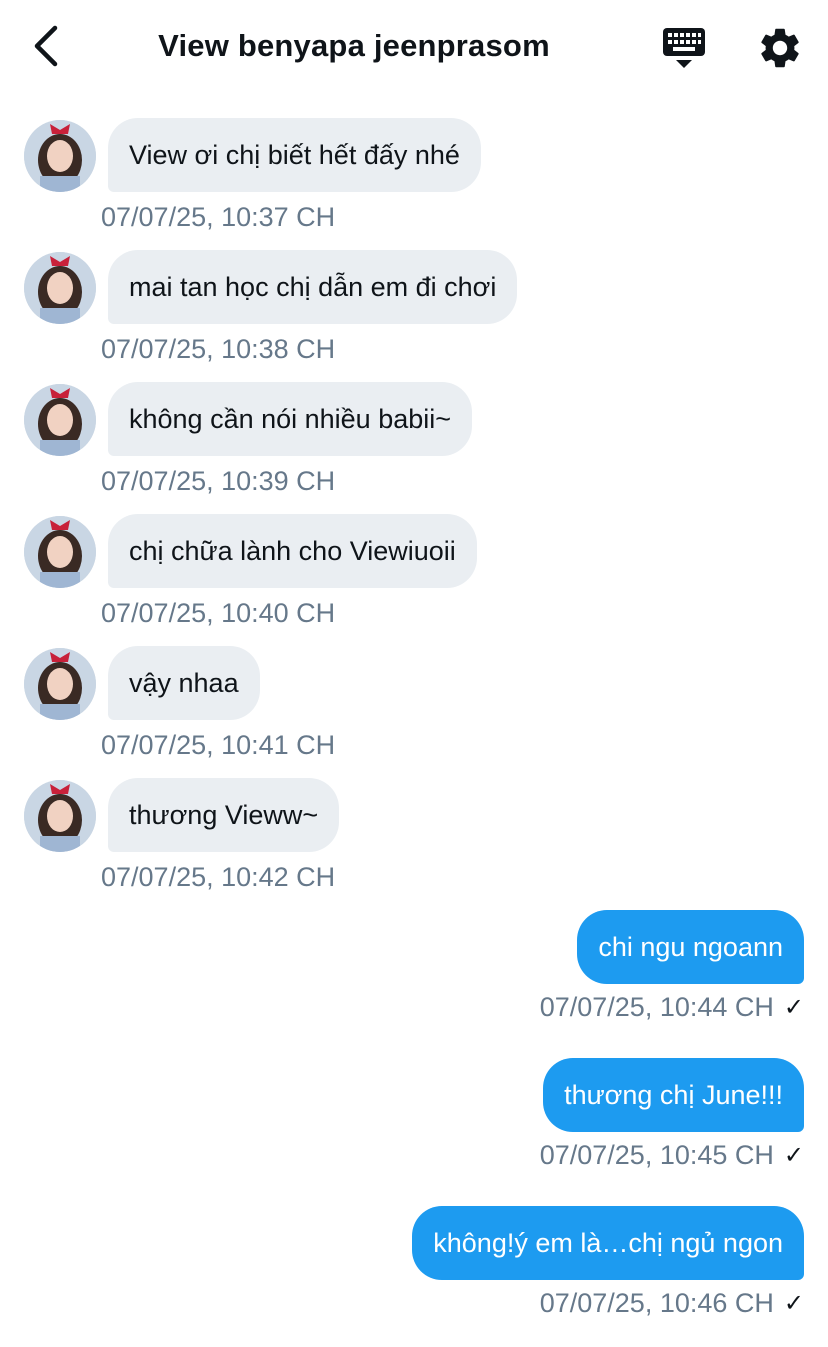 This screenshot has width=828, height=1347. Describe the element at coordinates (656, 1007) in the screenshot. I see `message-timestamp: 07/07/25, 10:44 CH` at that location.